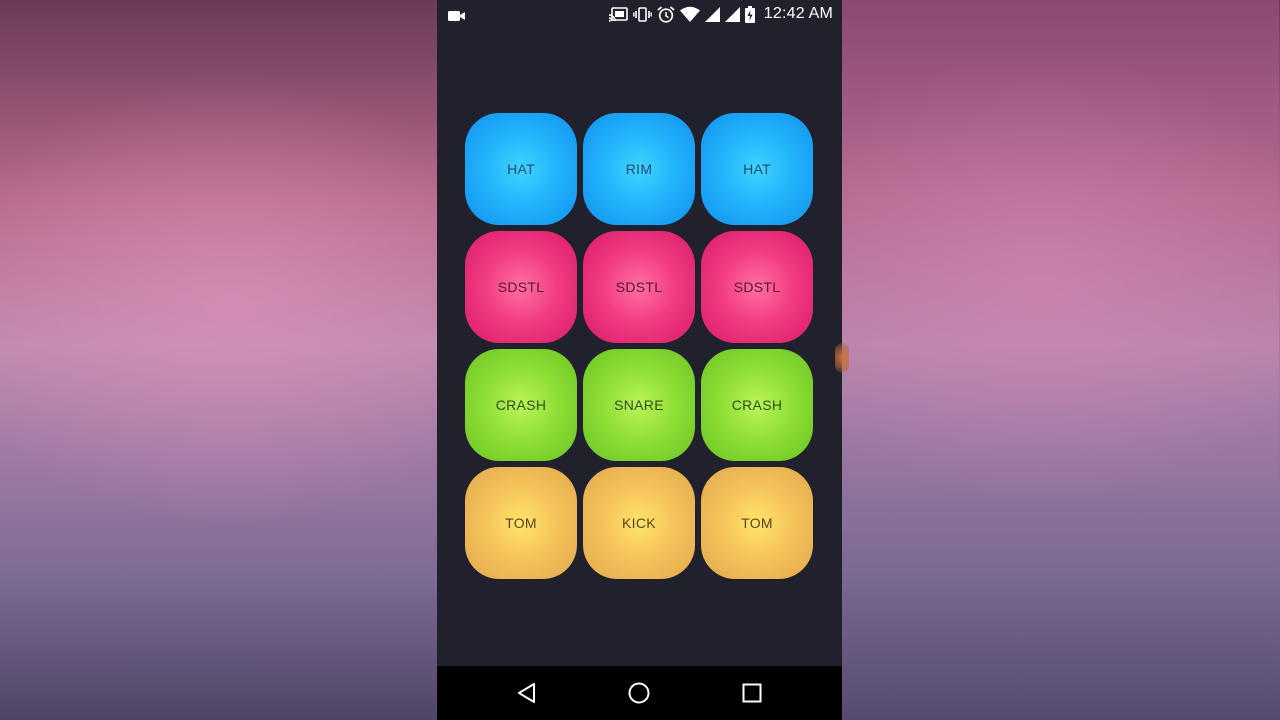 This screenshot has width=1280, height=720. I want to click on signal-icon, so click(712, 14).